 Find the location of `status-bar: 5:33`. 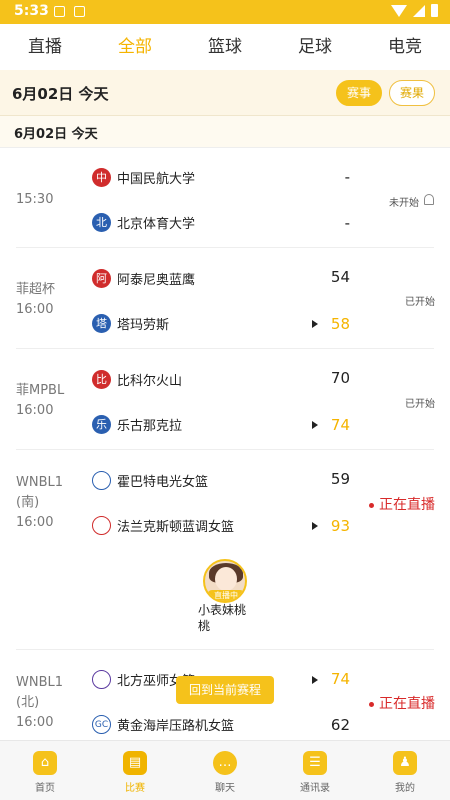

status-bar: 5:33 is located at coordinates (225, 12).